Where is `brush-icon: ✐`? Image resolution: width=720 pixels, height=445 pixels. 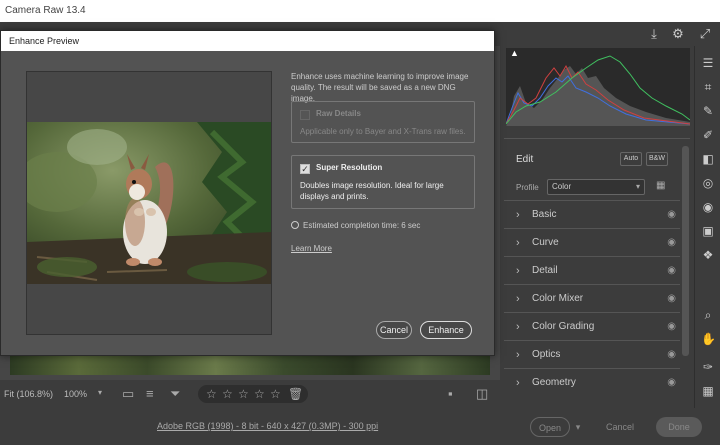
brush-icon: ✐ is located at coordinates (708, 135).